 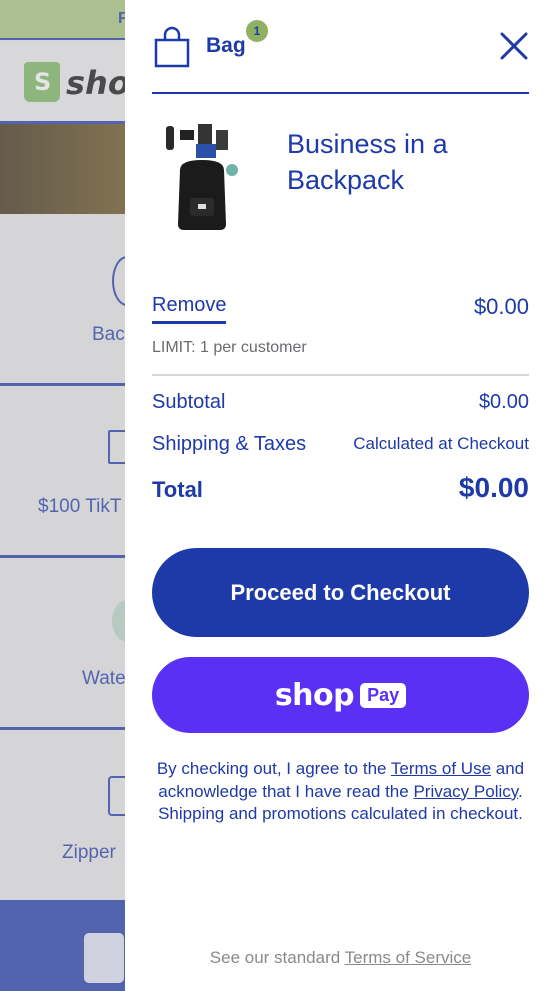 What do you see at coordinates (441, 443) in the screenshot?
I see `shipping-value: Calculated at Checkout` at bounding box center [441, 443].